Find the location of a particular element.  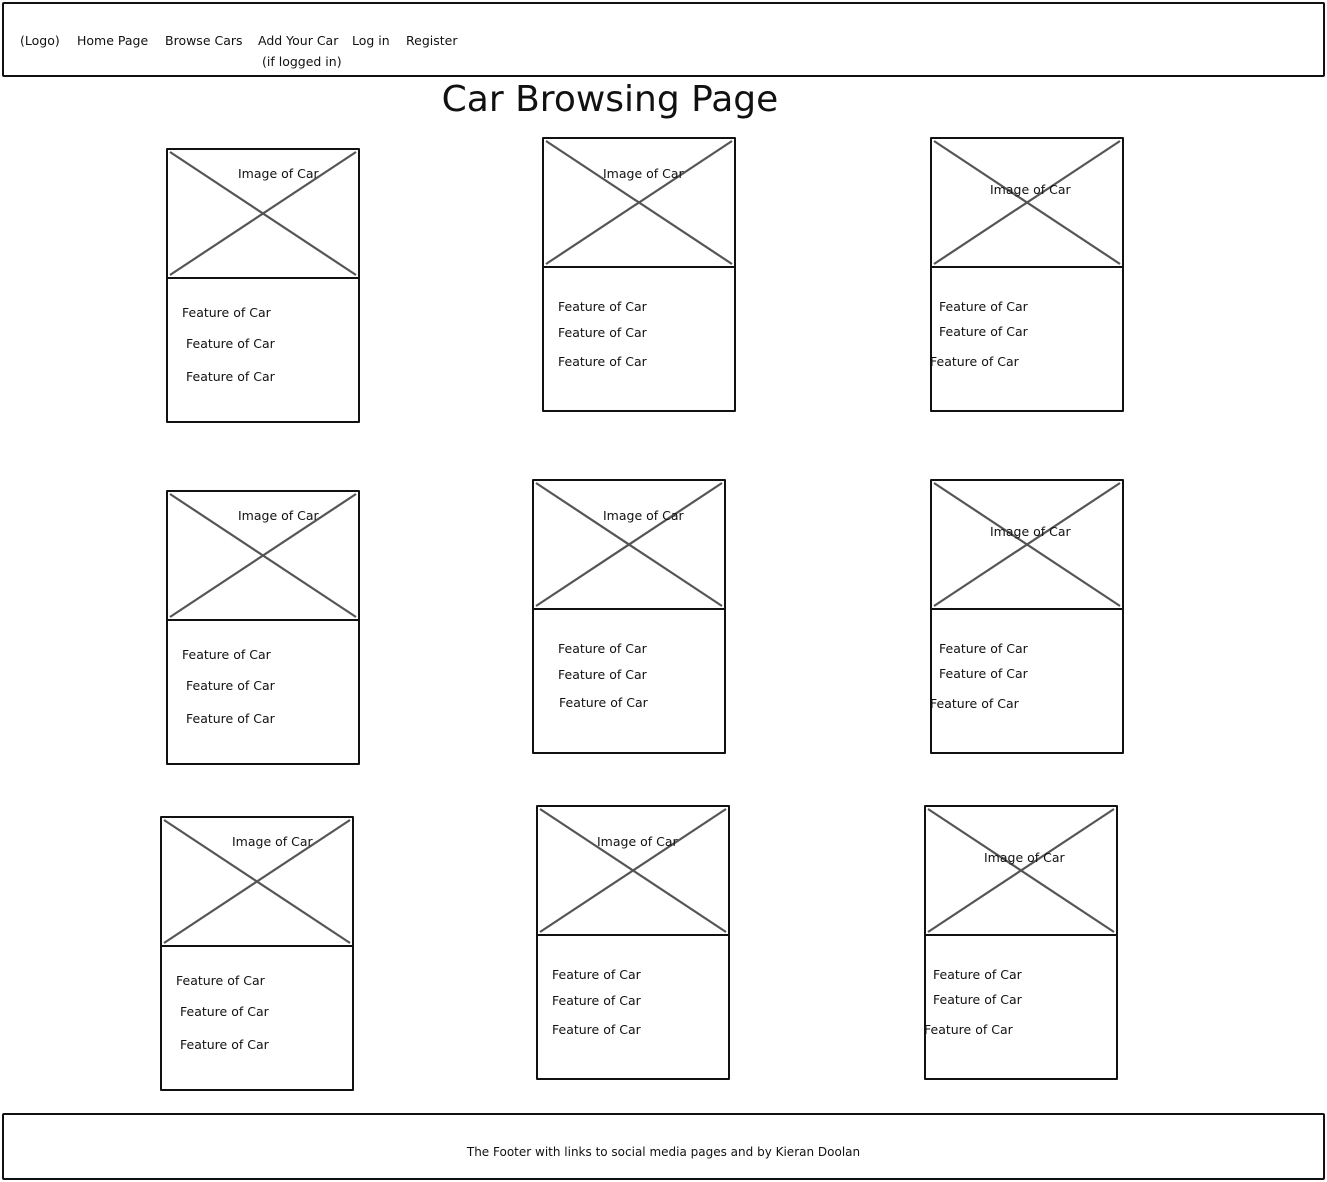

nav-login-link: Log in is located at coordinates (371, 41).